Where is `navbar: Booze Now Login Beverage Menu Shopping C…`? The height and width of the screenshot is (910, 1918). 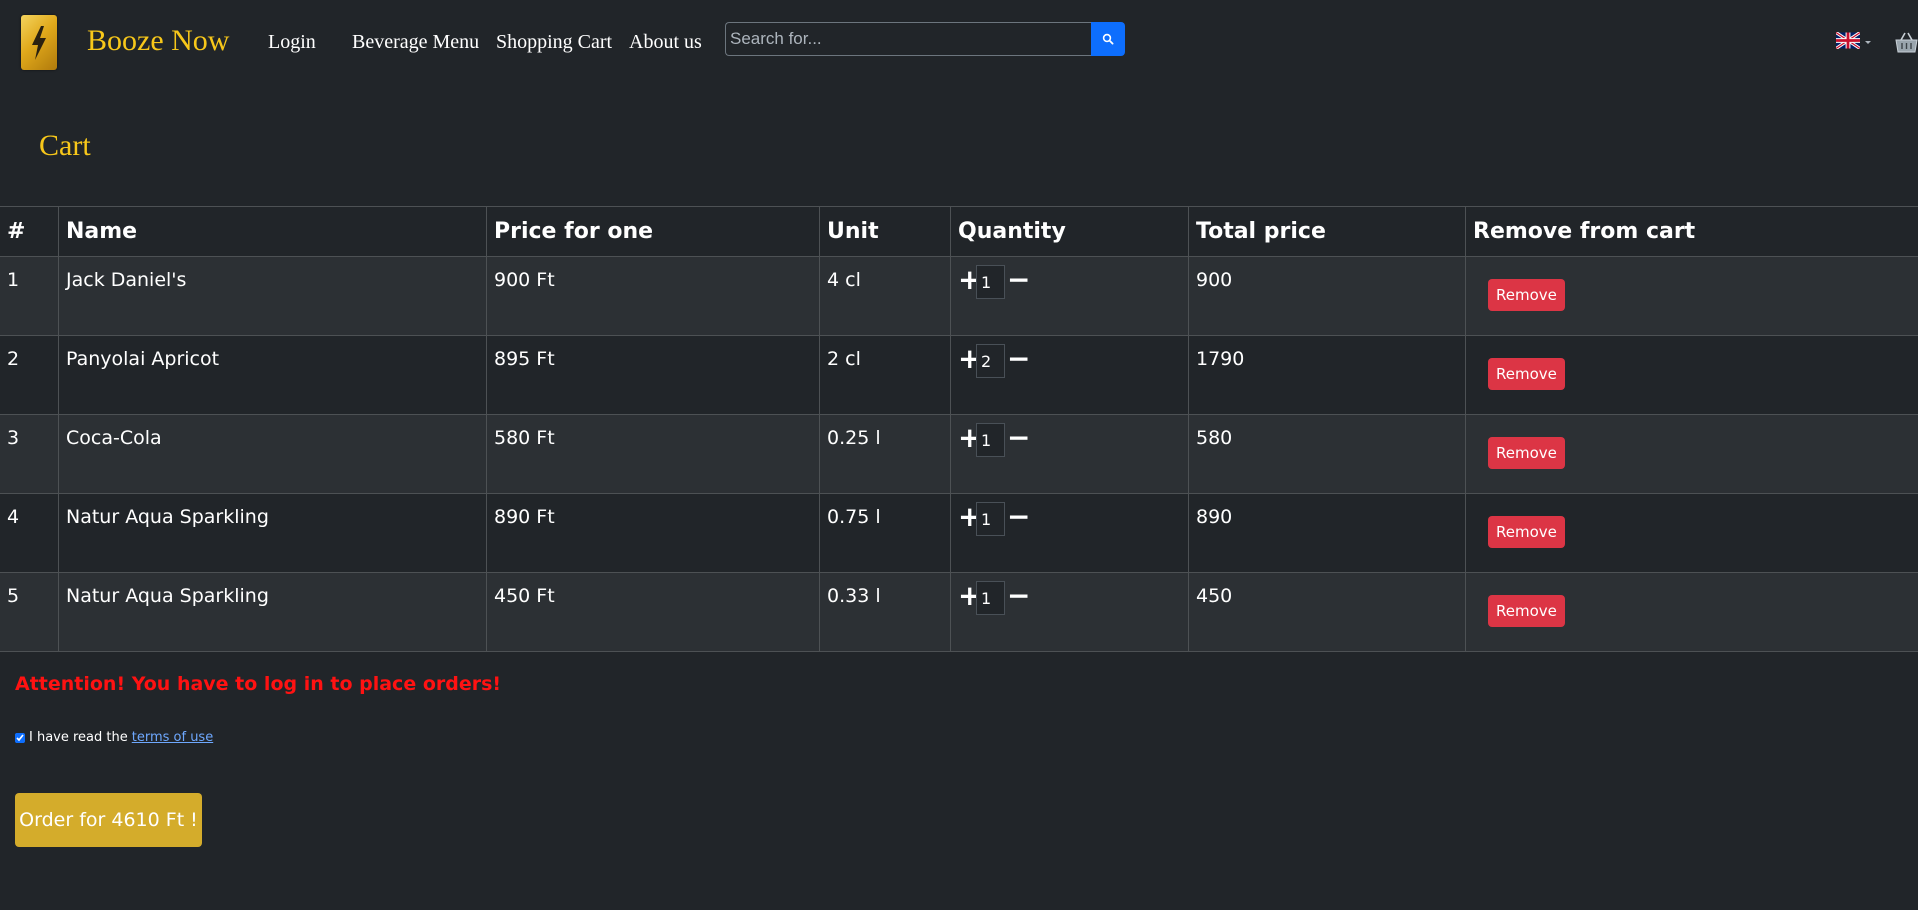 navbar: Booze Now Login Beverage Menu Shopping C… is located at coordinates (959, 43).